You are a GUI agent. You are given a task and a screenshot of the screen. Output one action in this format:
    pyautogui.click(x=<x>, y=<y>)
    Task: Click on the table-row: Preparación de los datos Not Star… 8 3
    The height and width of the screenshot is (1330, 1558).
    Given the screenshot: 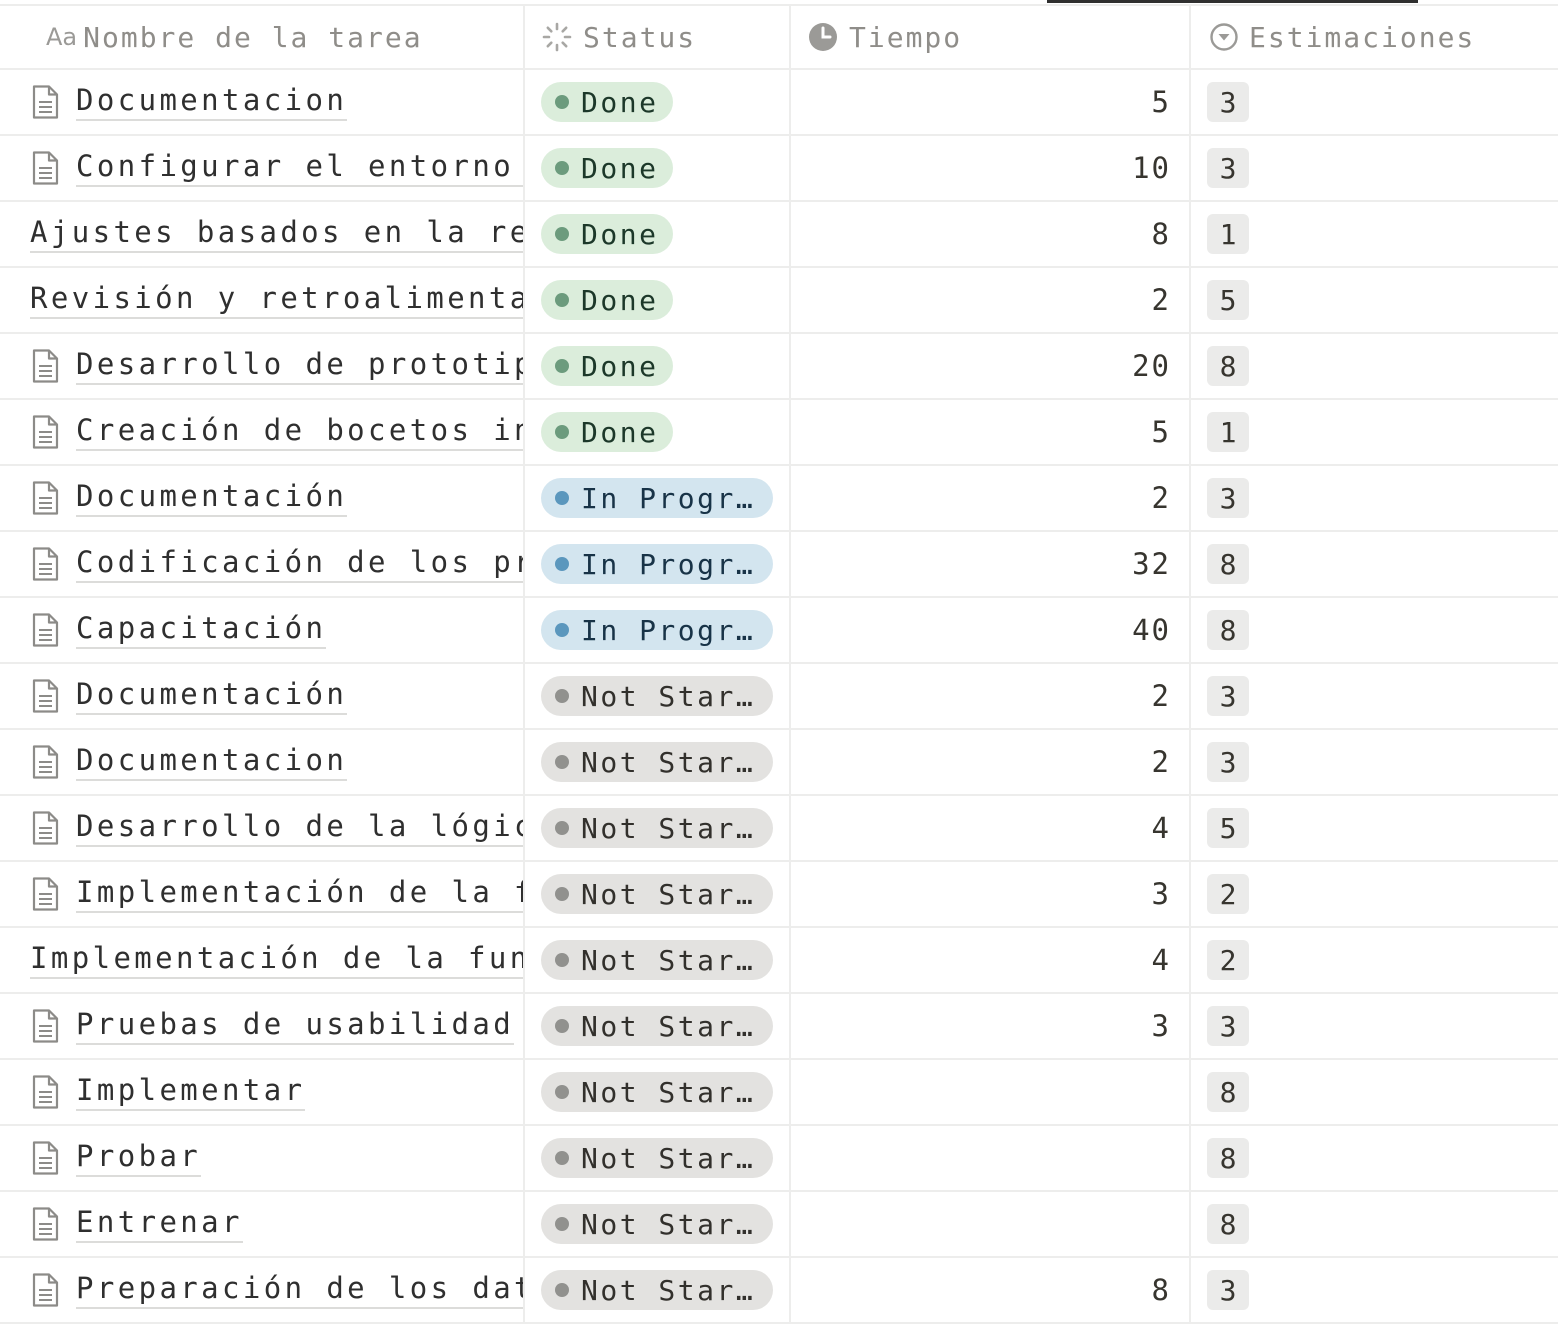 What is the action you would take?
    pyautogui.click(x=779, y=1291)
    